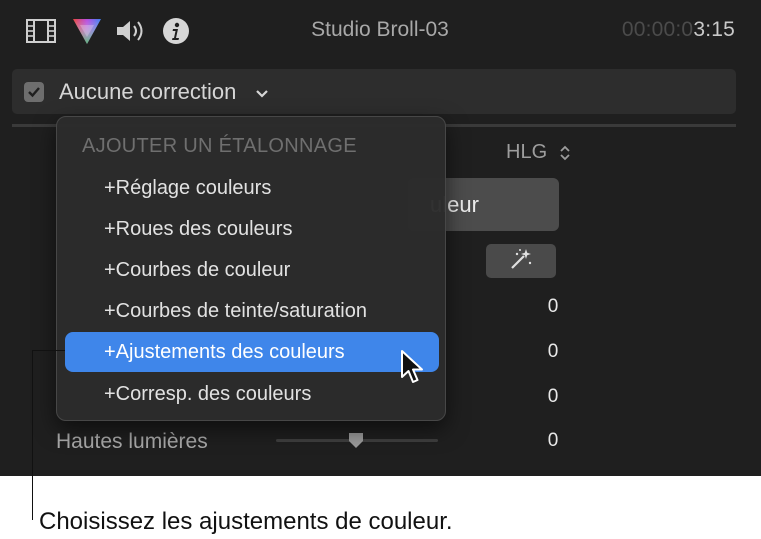 This screenshot has height=539, width=761. What do you see at coordinates (252, 394) in the screenshot?
I see `menu-item-color-match: +Corresp. des couleurs` at bounding box center [252, 394].